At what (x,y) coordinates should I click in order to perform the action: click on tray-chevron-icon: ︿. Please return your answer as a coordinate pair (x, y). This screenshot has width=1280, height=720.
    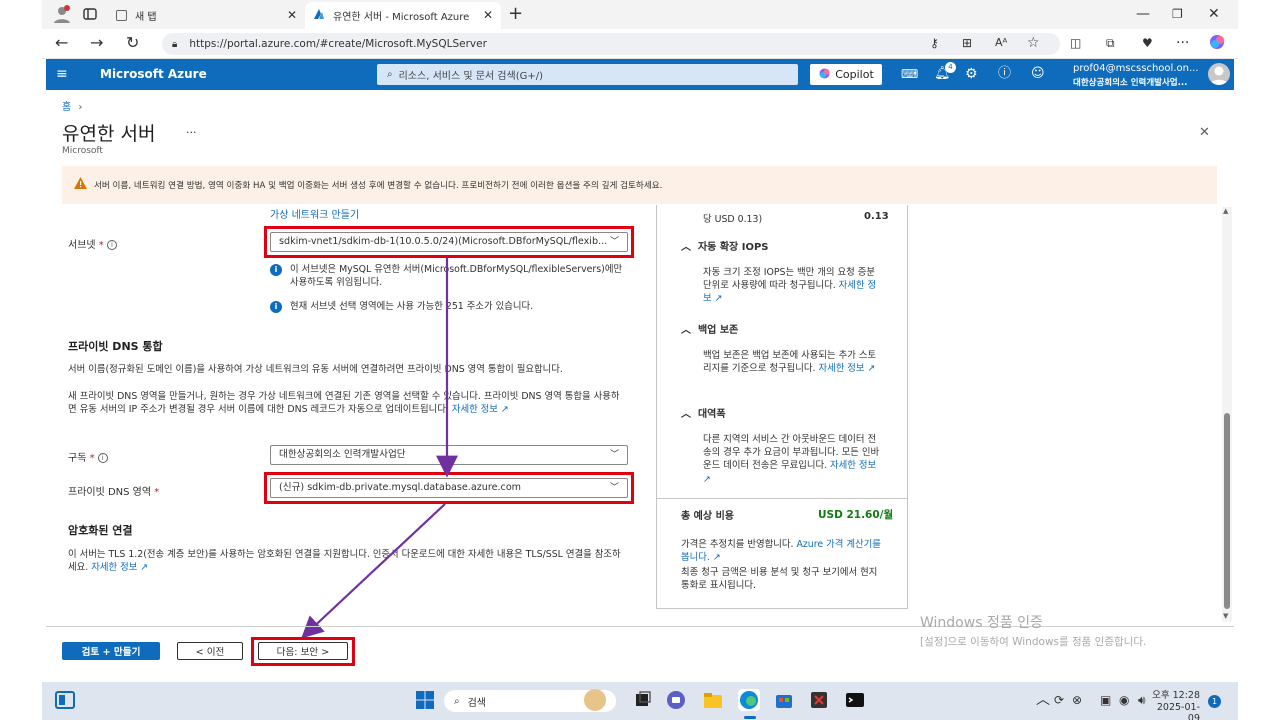
    Looking at the image, I should click on (1043, 700).